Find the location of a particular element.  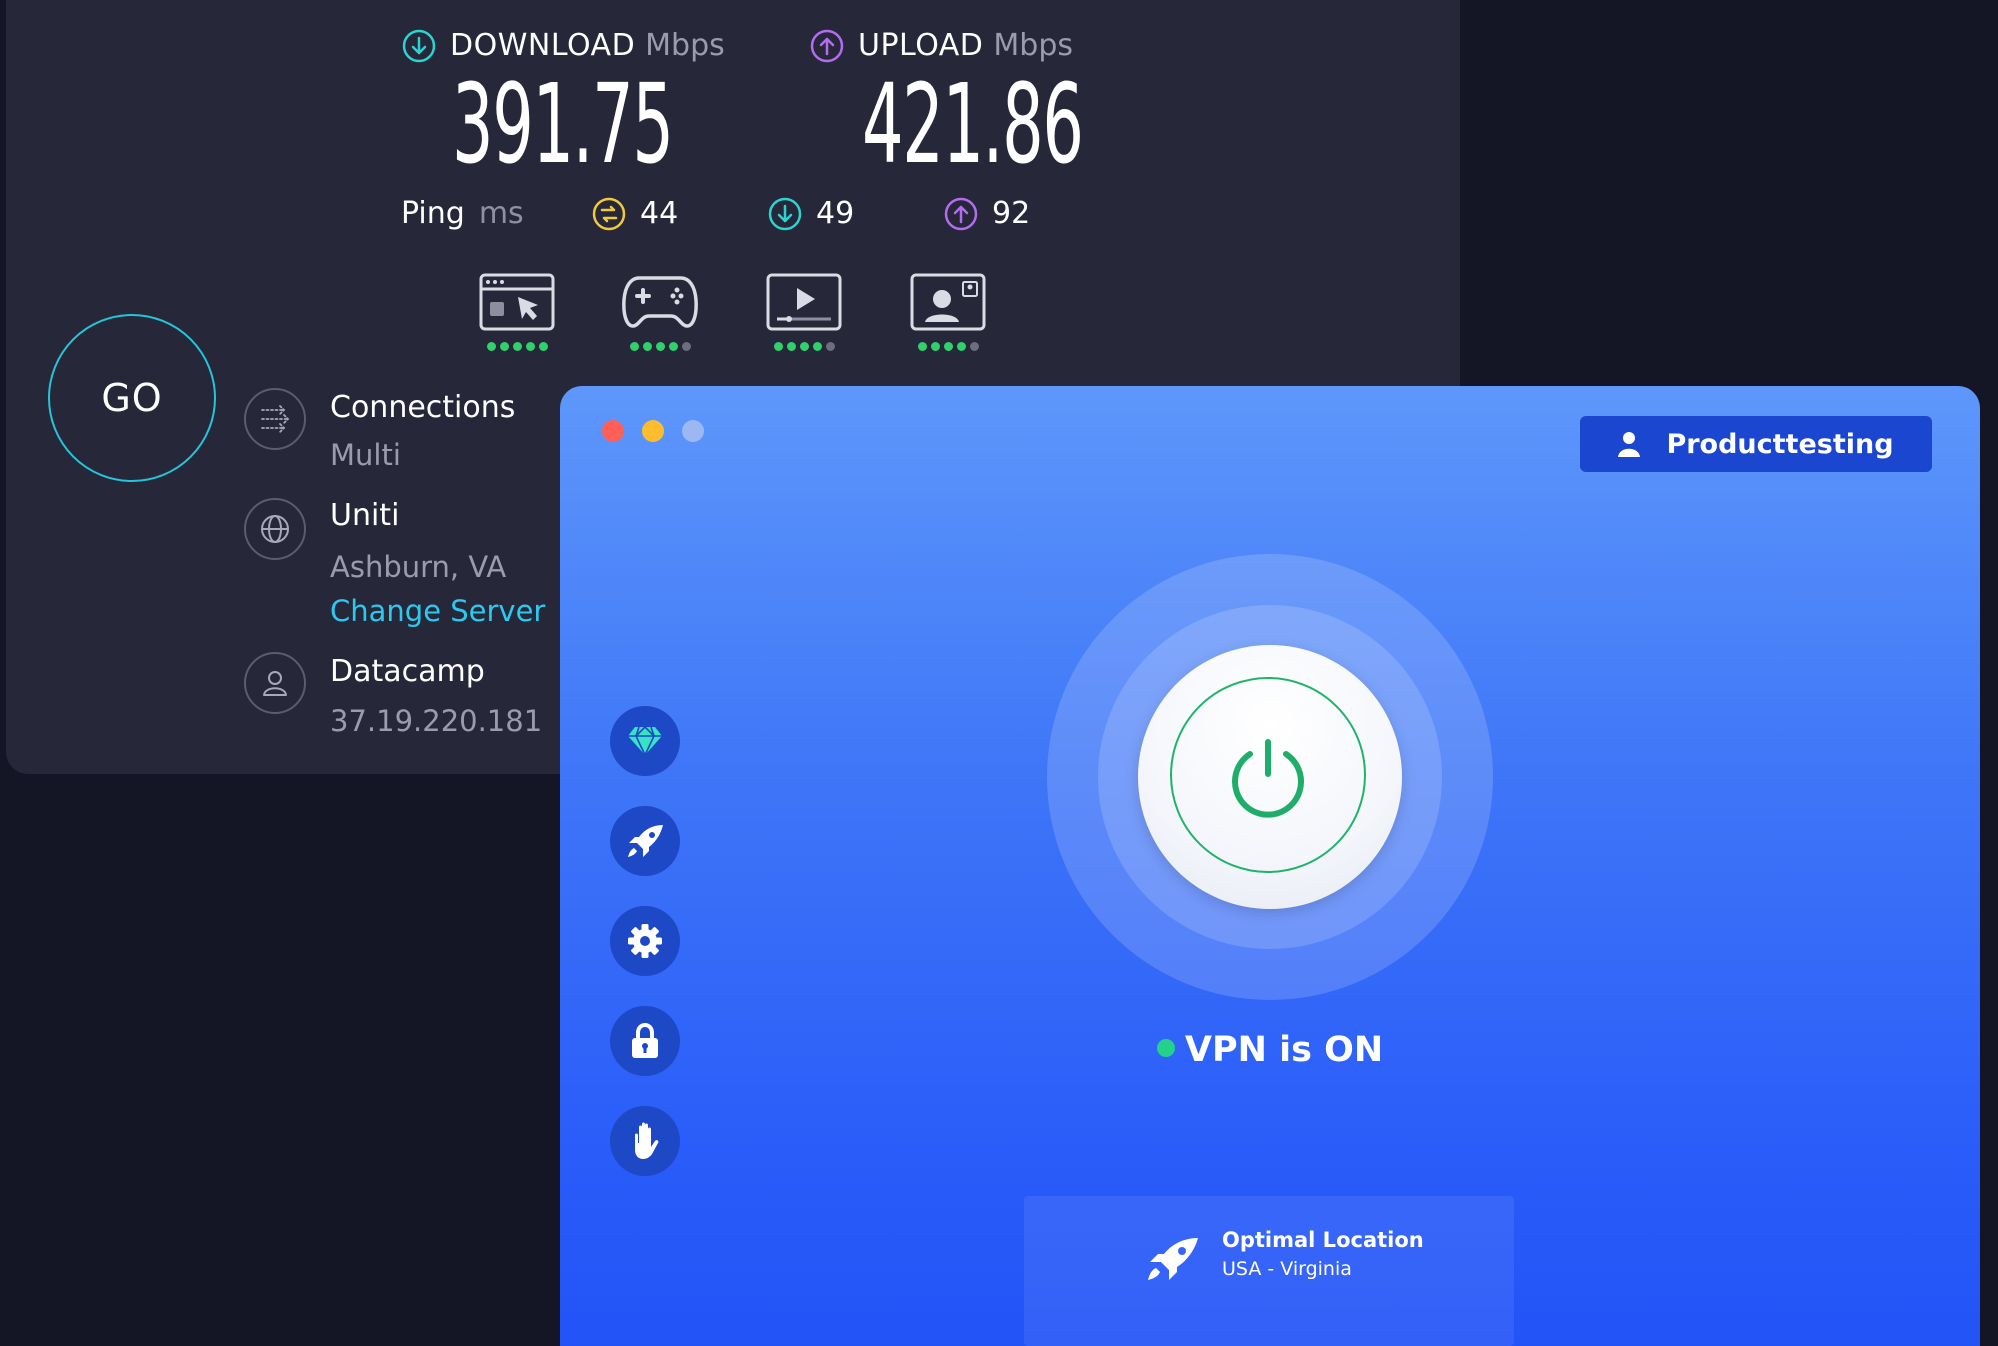

server-location: Ashburn, VA is located at coordinates (418, 567).